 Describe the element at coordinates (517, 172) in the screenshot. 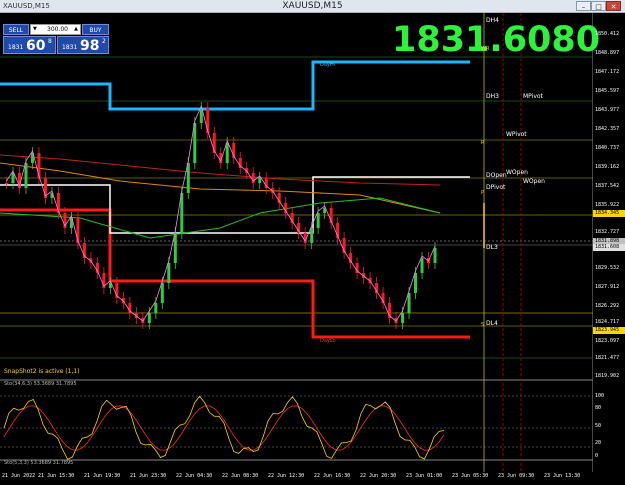

I see `level-wopen: WOpen` at that location.